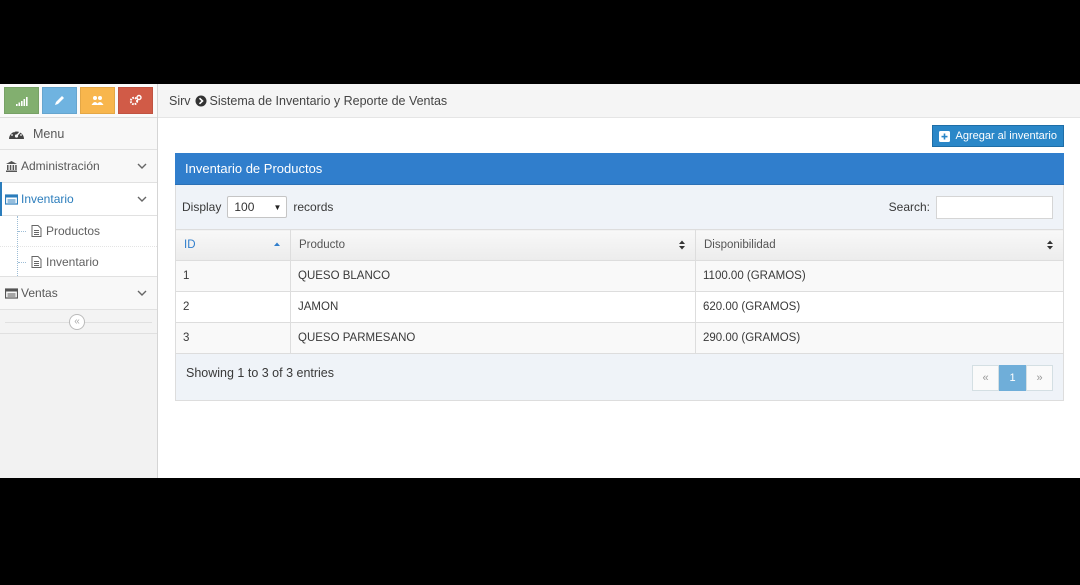 The image size is (1080, 585). Describe the element at coordinates (619, 377) in the screenshot. I see `table-footer: Showing 1 to 3 of 3 entries « 1 »` at that location.